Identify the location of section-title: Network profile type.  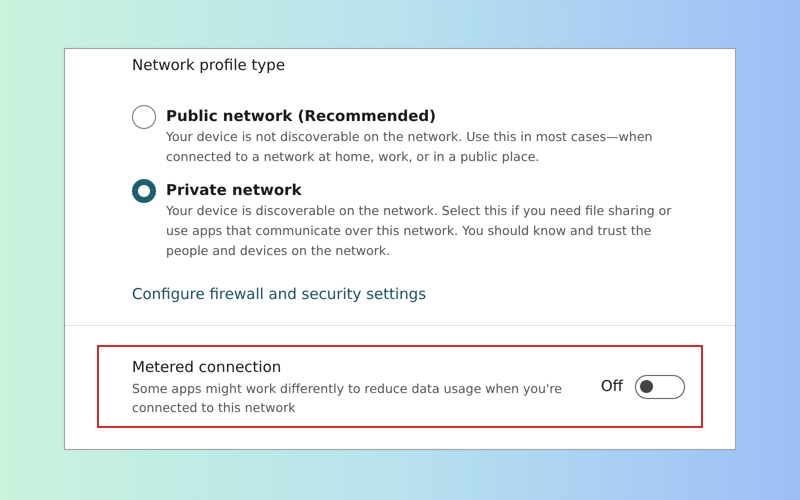
(209, 65).